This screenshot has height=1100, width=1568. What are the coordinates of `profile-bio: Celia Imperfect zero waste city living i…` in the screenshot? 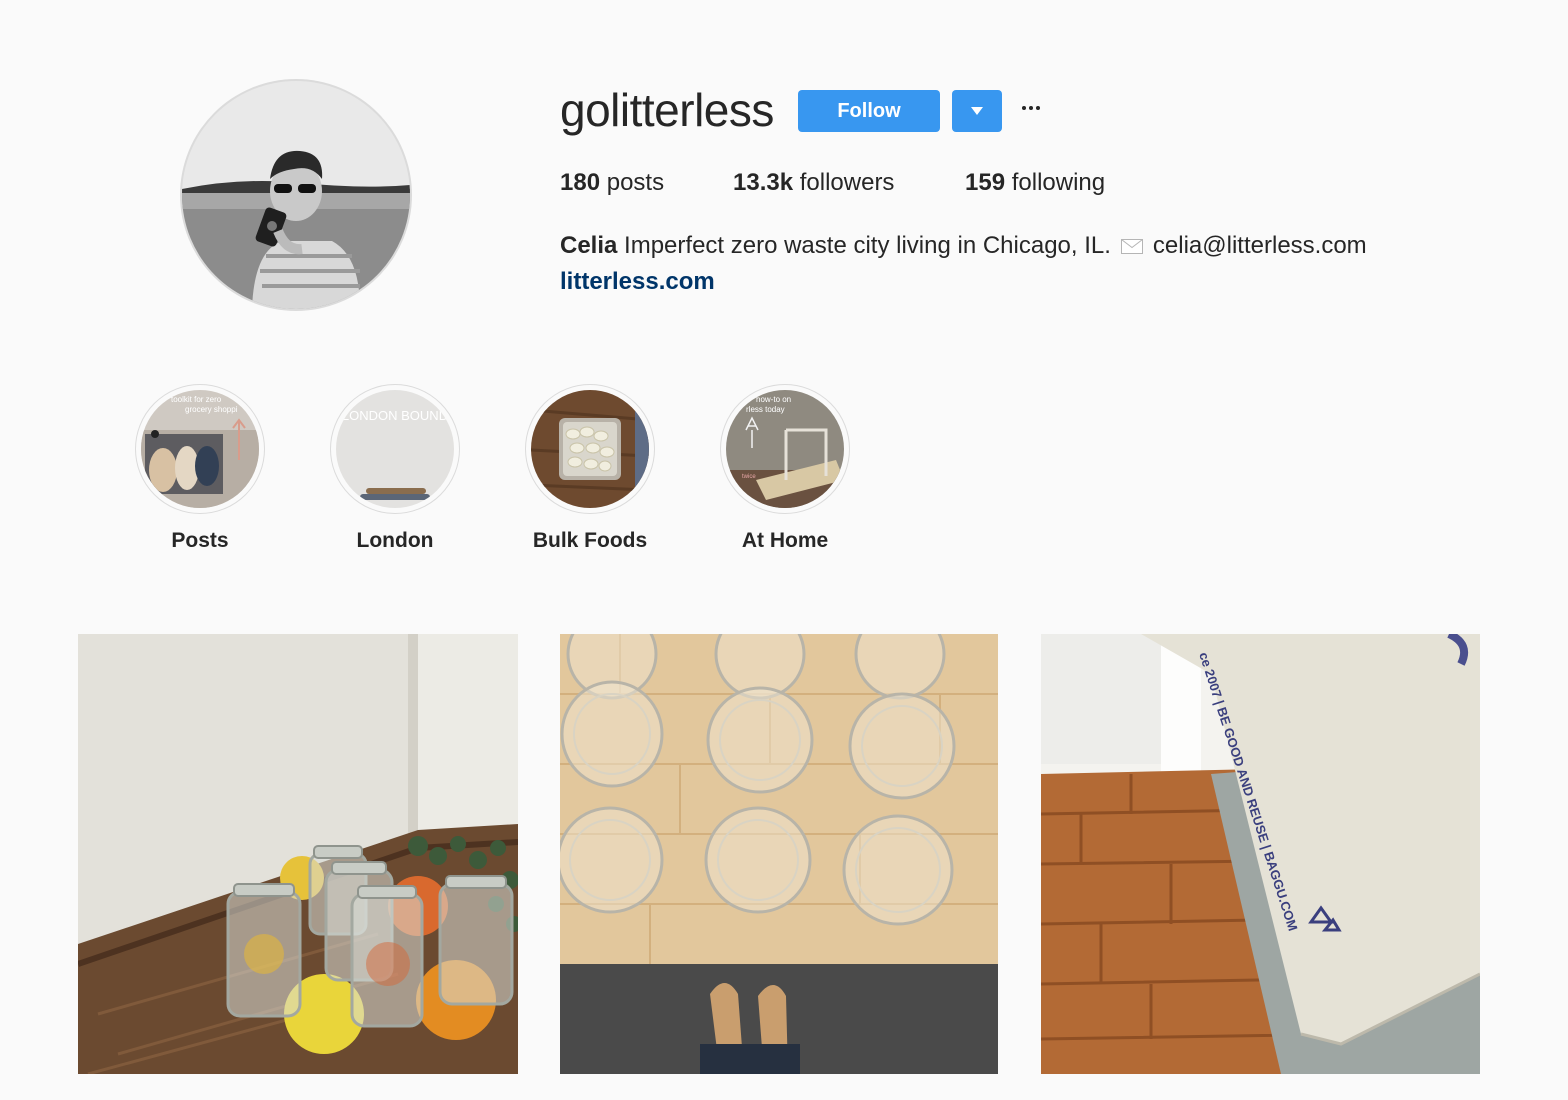 It's located at (963, 264).